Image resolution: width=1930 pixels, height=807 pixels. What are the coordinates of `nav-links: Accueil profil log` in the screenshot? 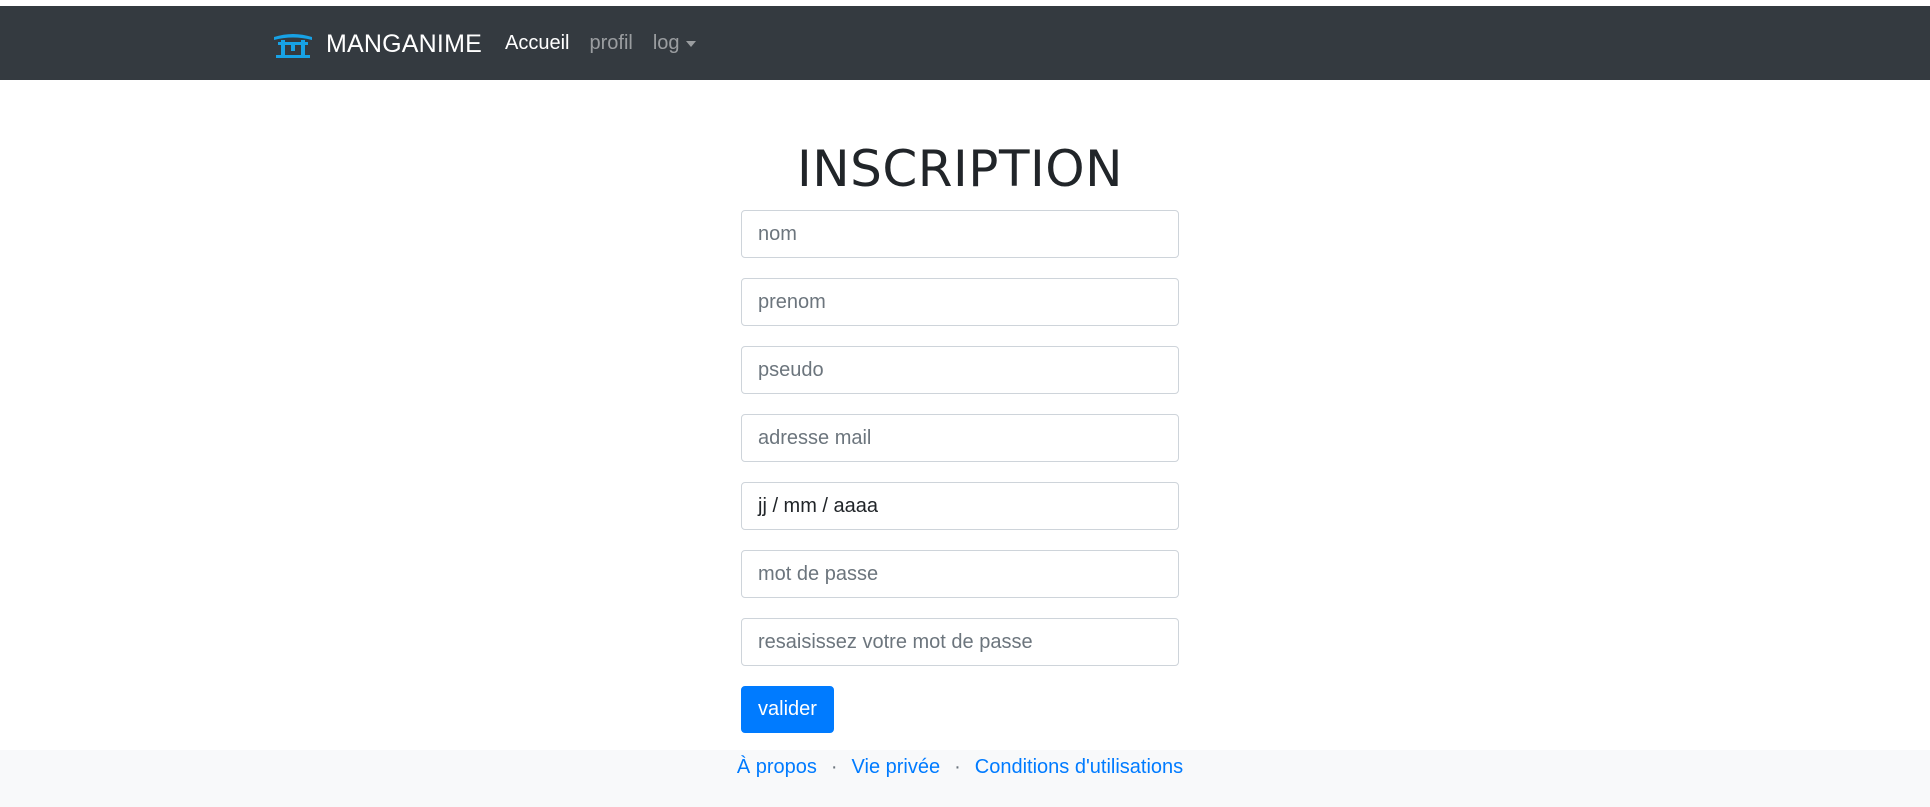 It's located at (610, 43).